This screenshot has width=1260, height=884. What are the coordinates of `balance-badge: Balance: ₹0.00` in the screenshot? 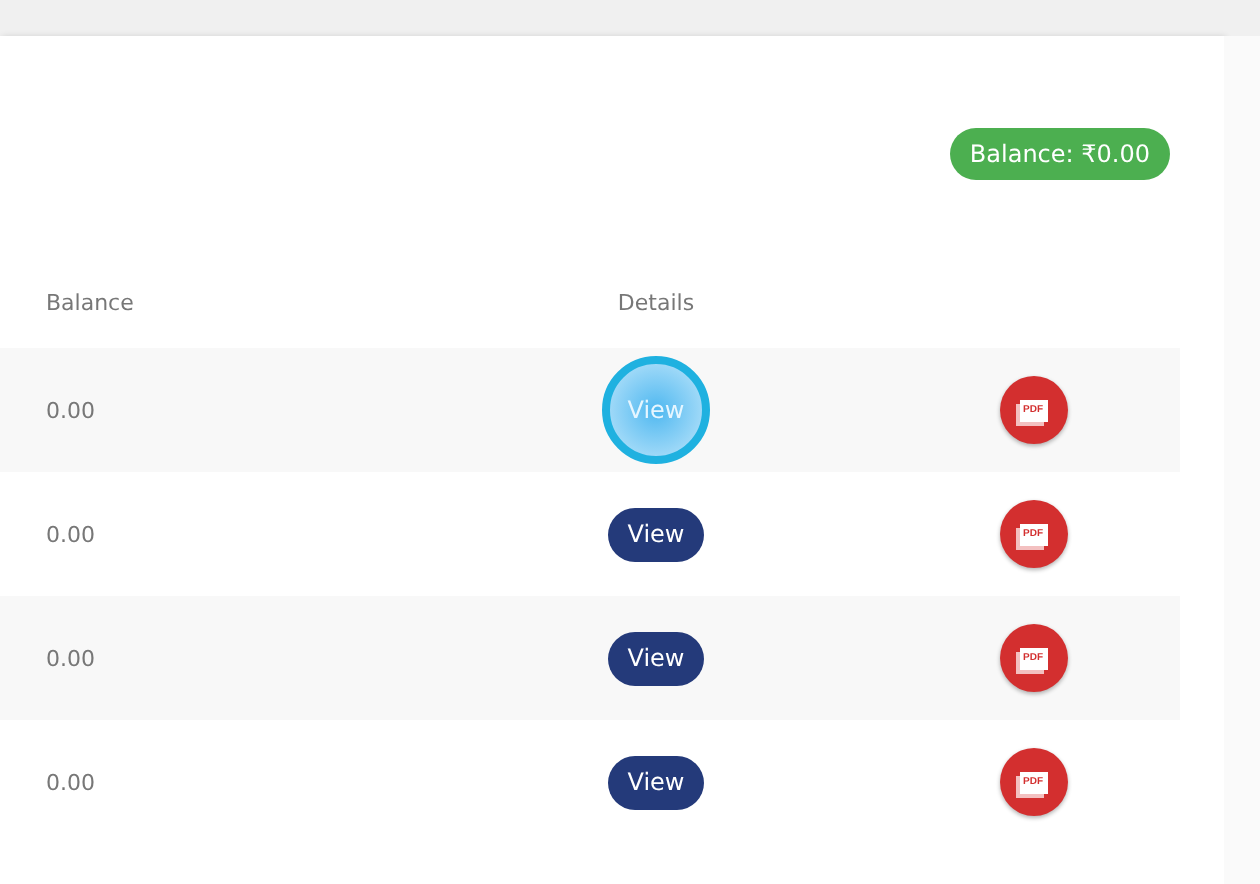 It's located at (1059, 154).